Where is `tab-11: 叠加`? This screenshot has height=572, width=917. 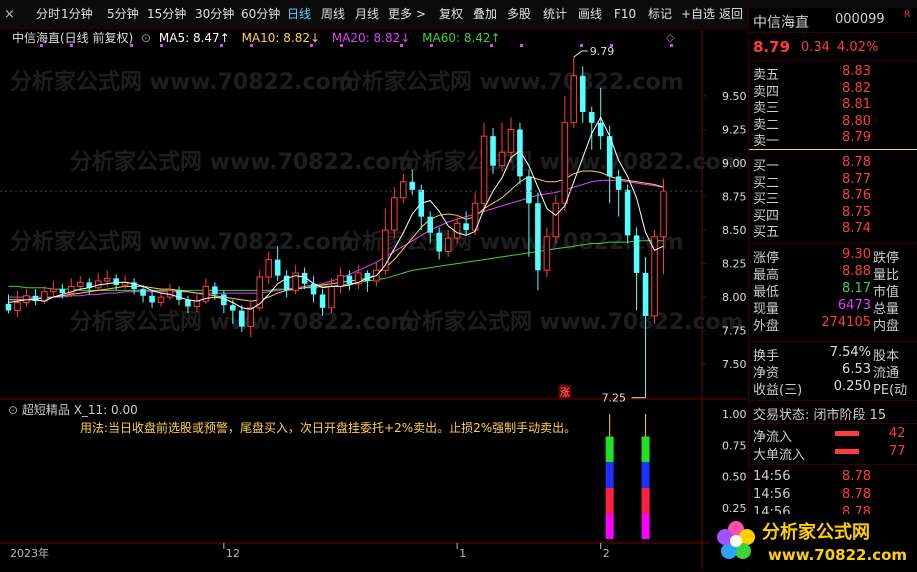
tab-11: 叠加 is located at coordinates (485, 14).